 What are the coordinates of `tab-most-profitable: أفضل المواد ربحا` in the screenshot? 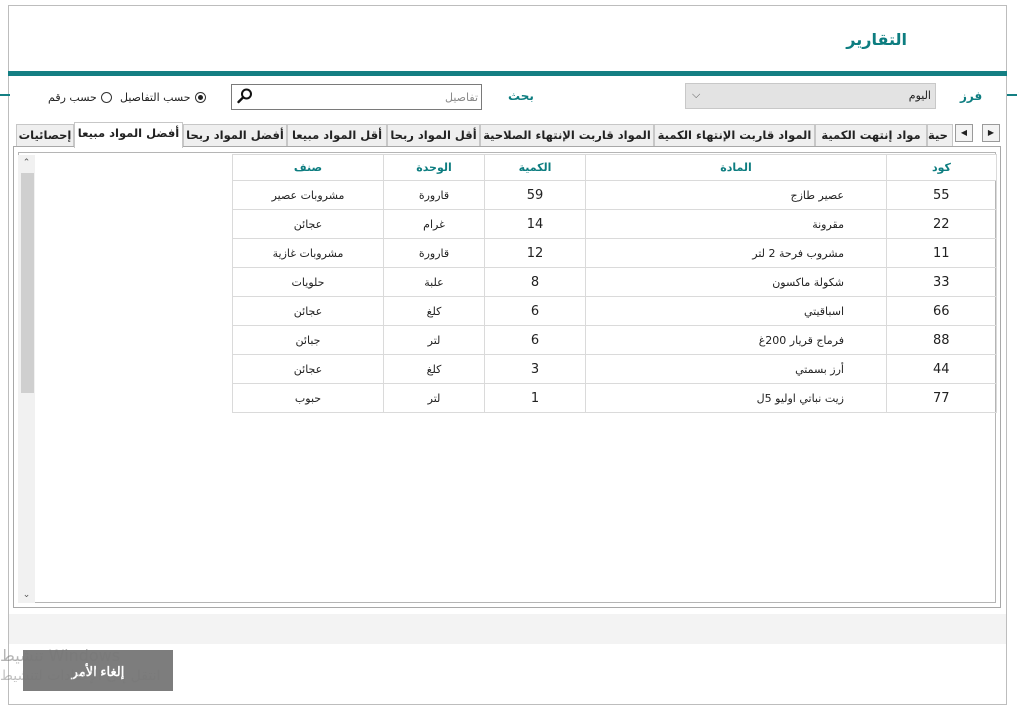 It's located at (235, 135).